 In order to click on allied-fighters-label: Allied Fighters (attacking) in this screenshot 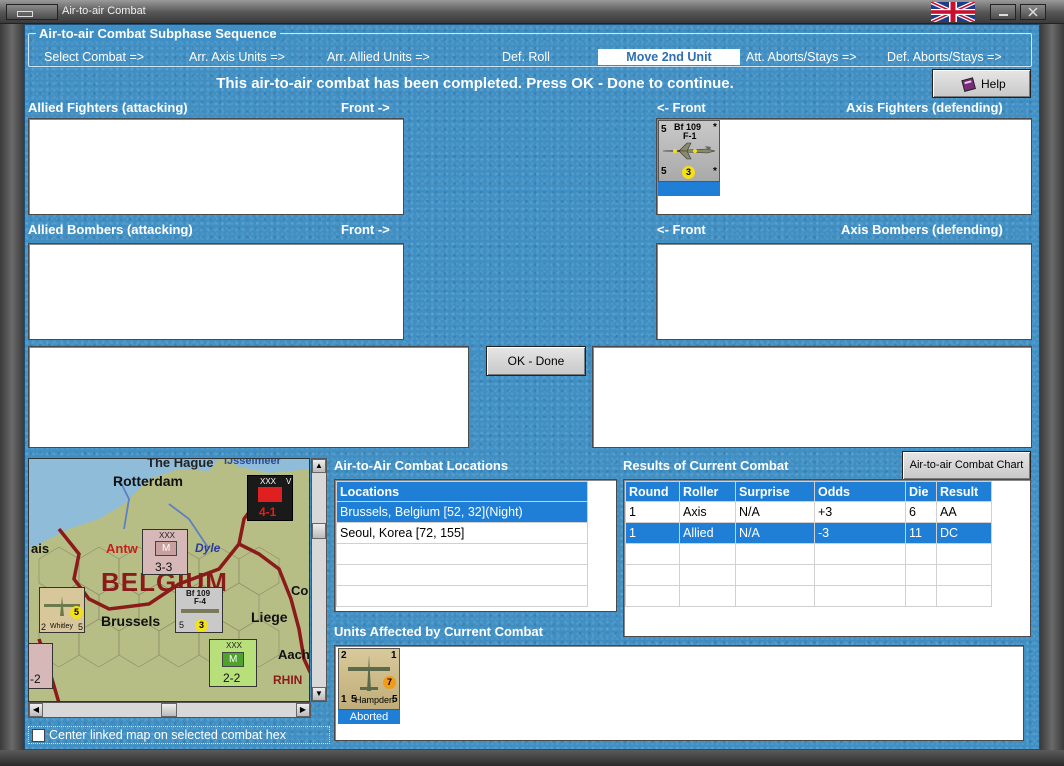, I will do `click(108, 107)`.